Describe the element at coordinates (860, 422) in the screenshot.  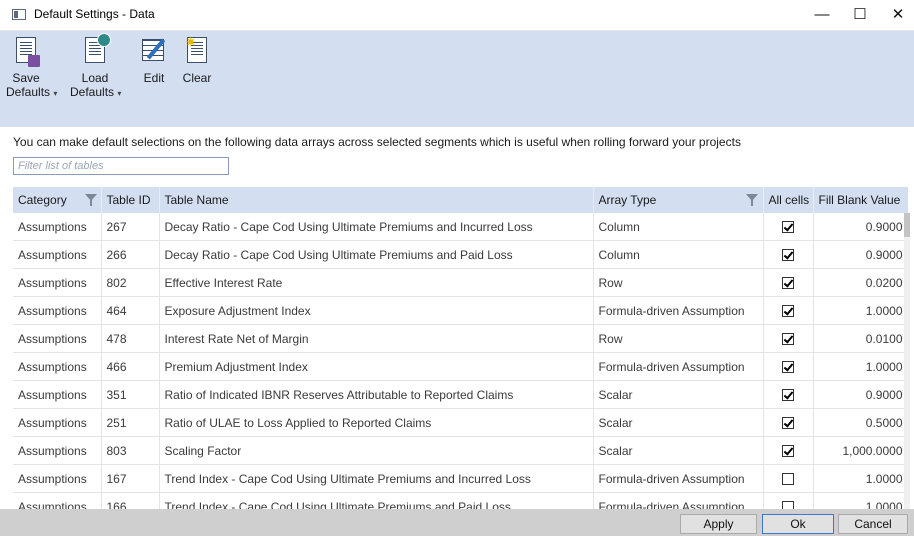
I see `fill-blank-value-cell: 0.5000` at that location.